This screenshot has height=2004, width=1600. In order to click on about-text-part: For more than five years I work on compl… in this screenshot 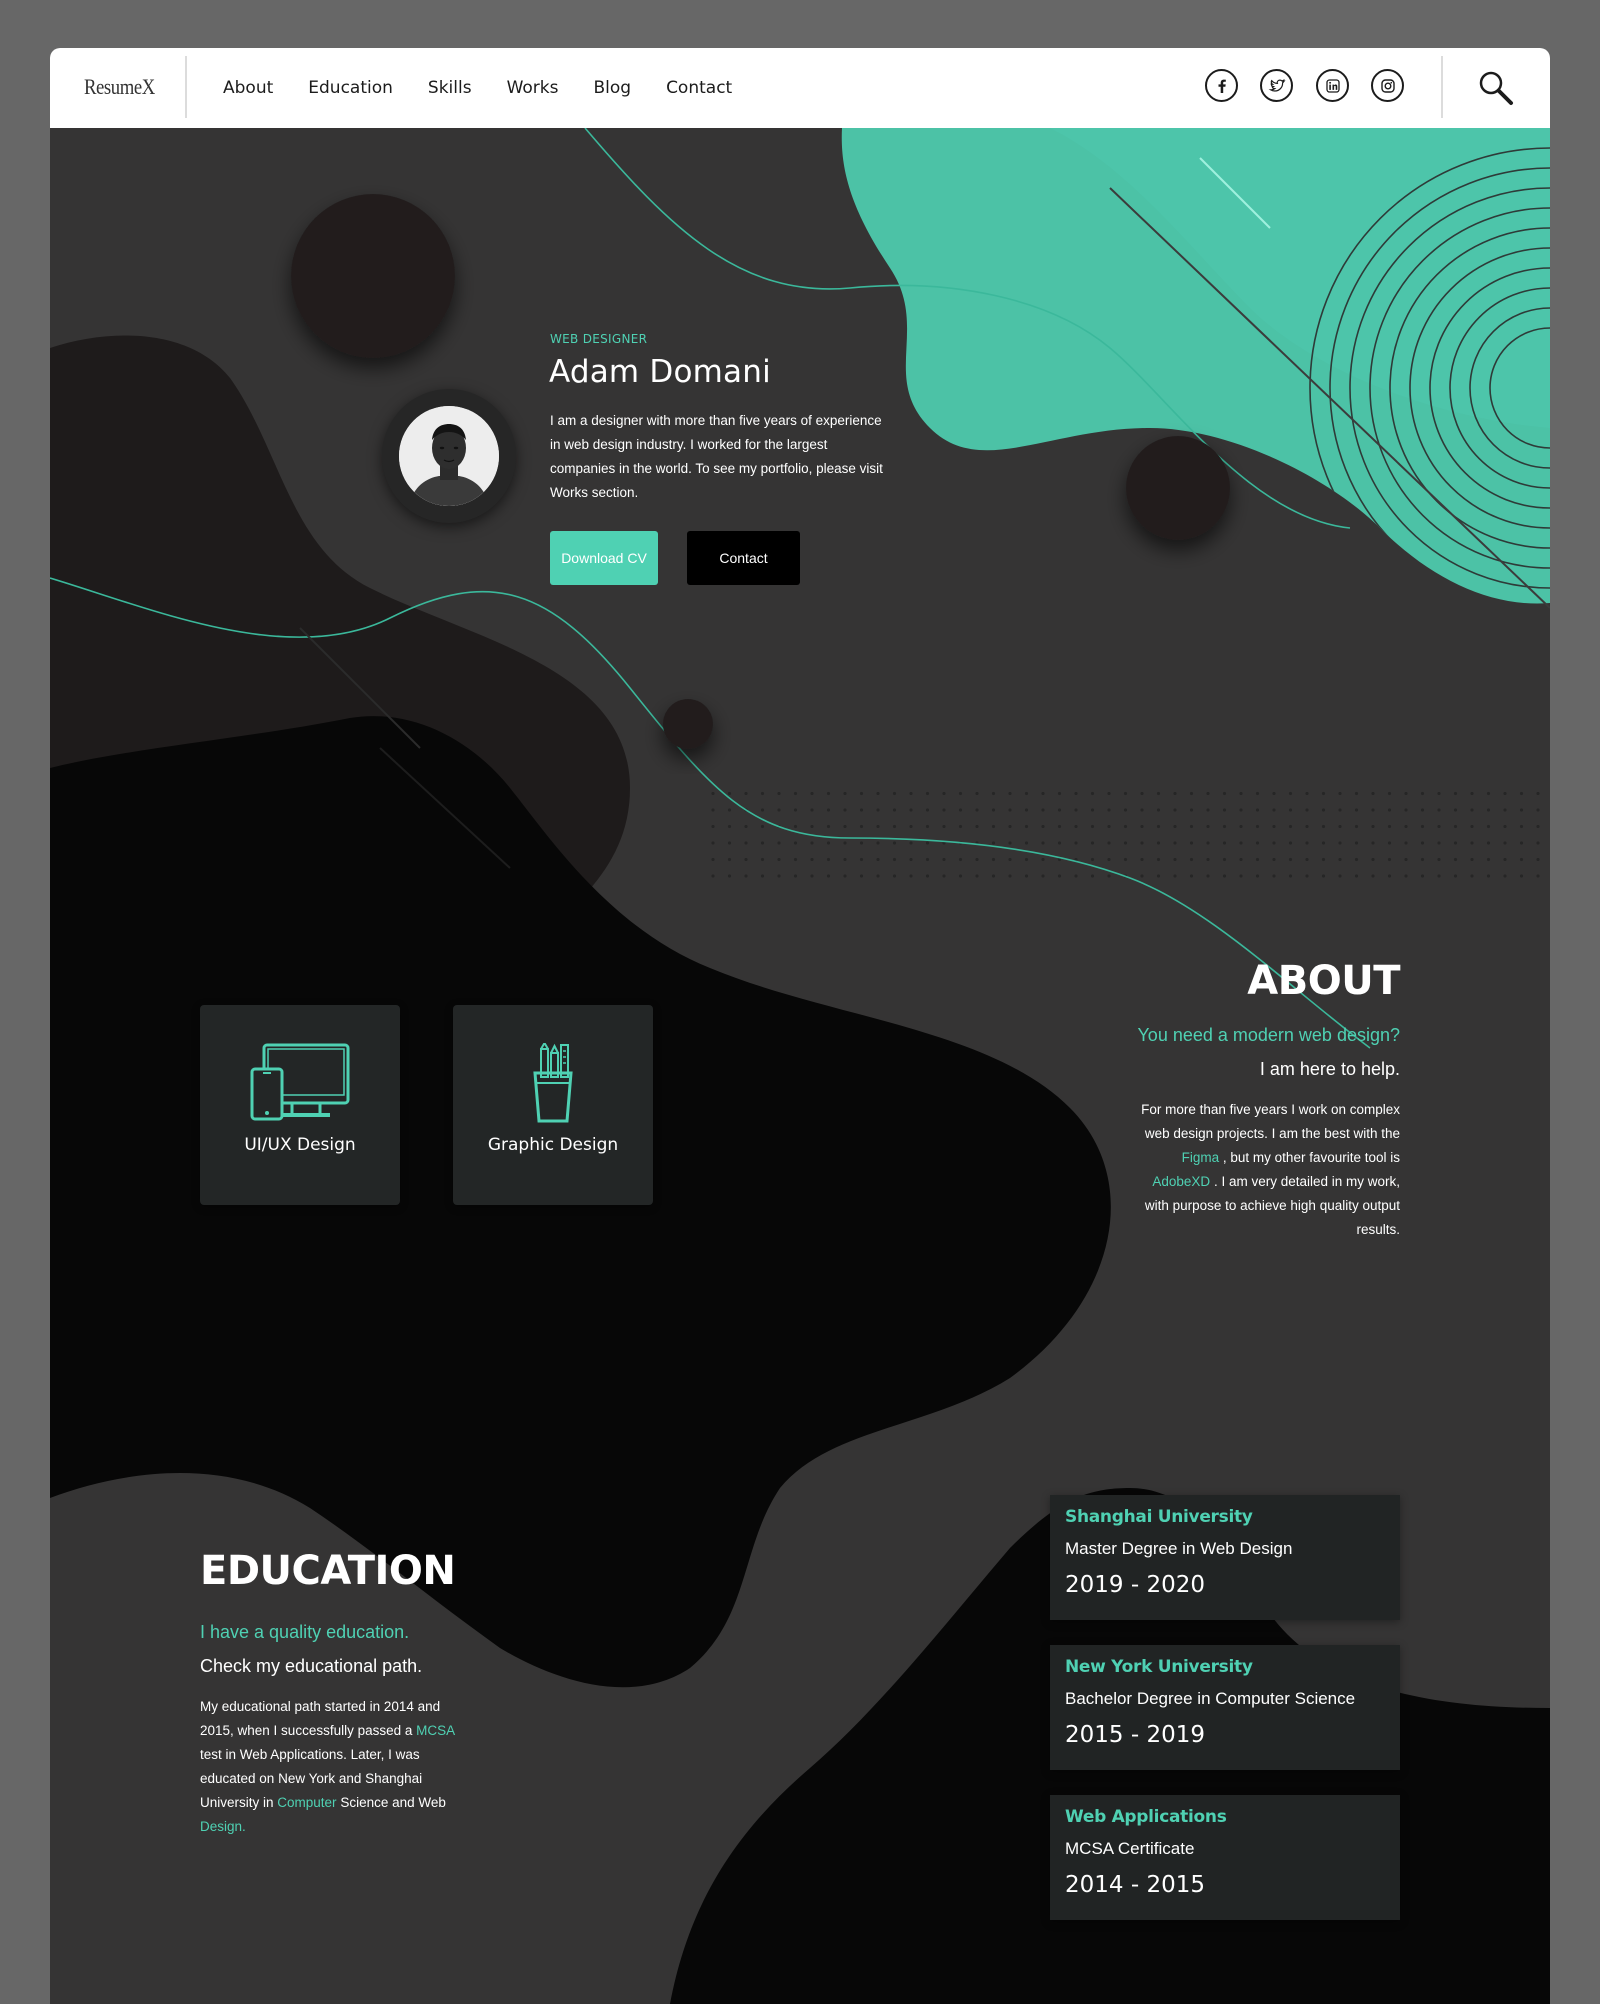, I will do `click(1270, 1121)`.